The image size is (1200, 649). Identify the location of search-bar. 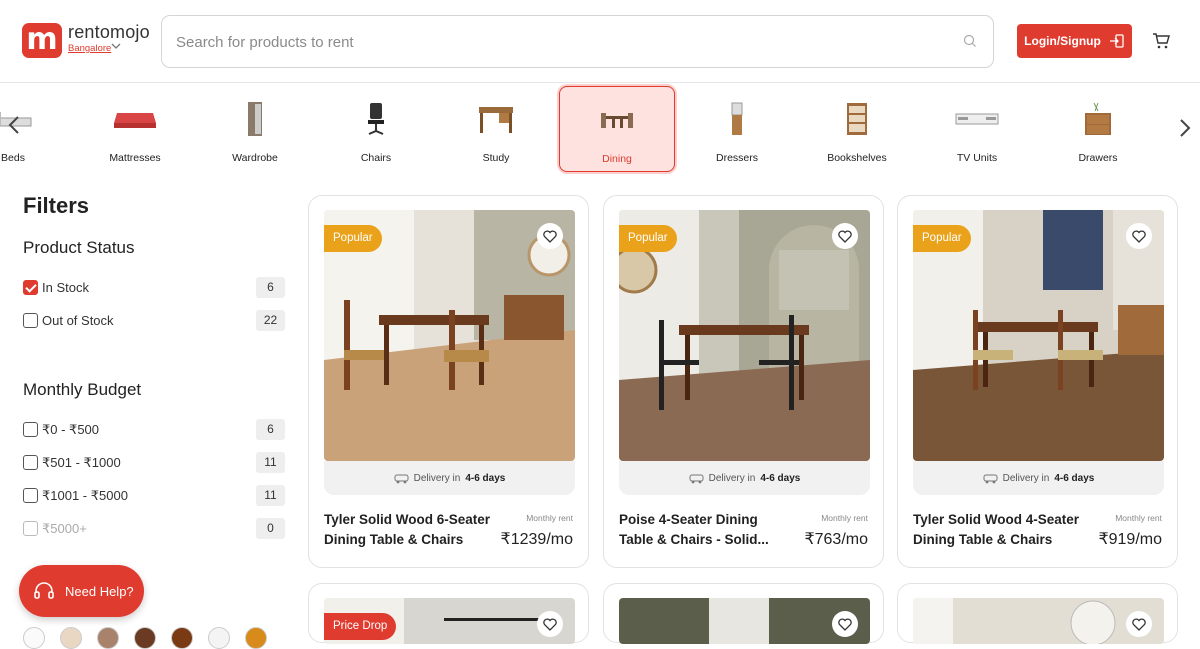
(577, 41).